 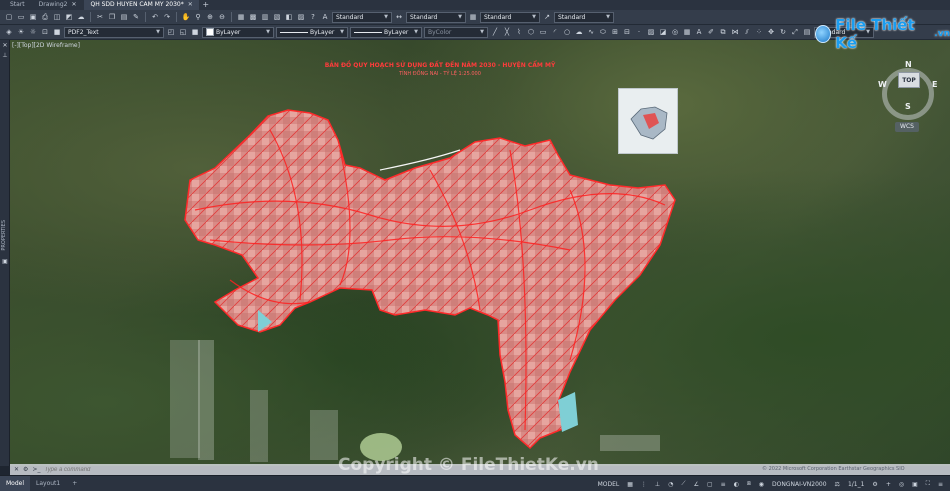 What do you see at coordinates (543, 32) in the screenshot?
I see `rectangle-icon: ▭` at bounding box center [543, 32].